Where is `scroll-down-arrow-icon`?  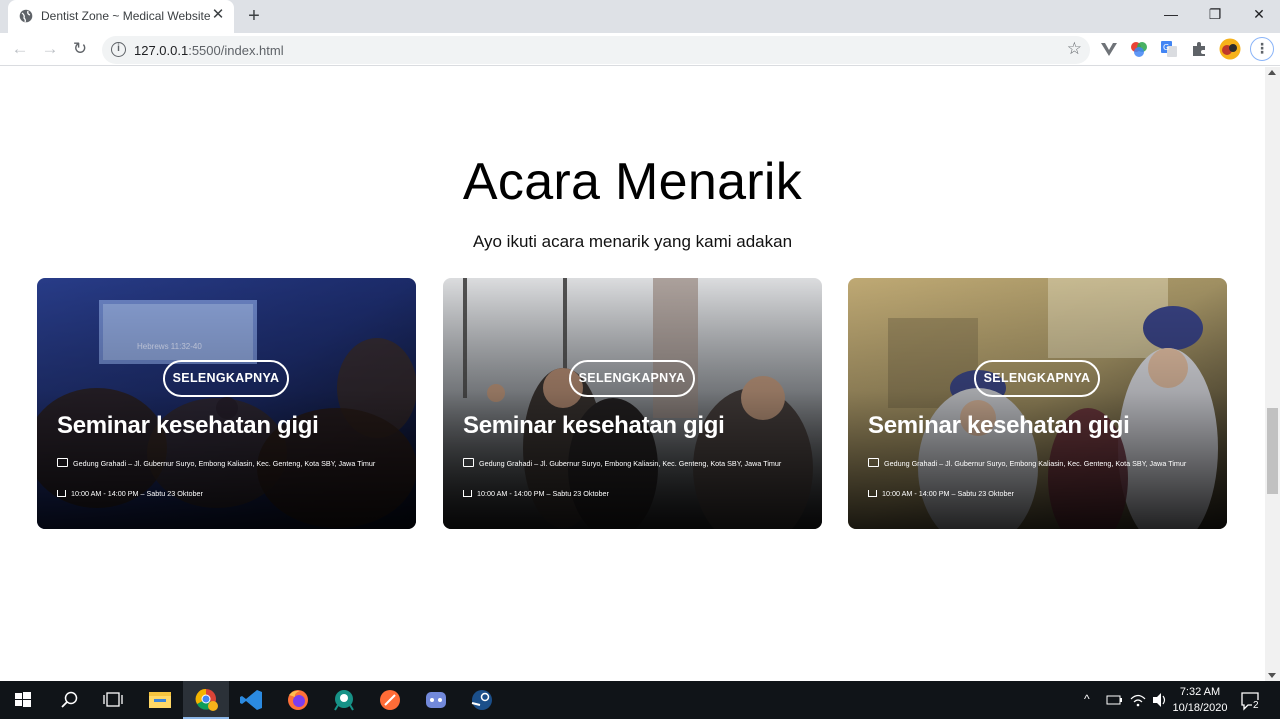
scroll-down-arrow-icon is located at coordinates (1272, 675).